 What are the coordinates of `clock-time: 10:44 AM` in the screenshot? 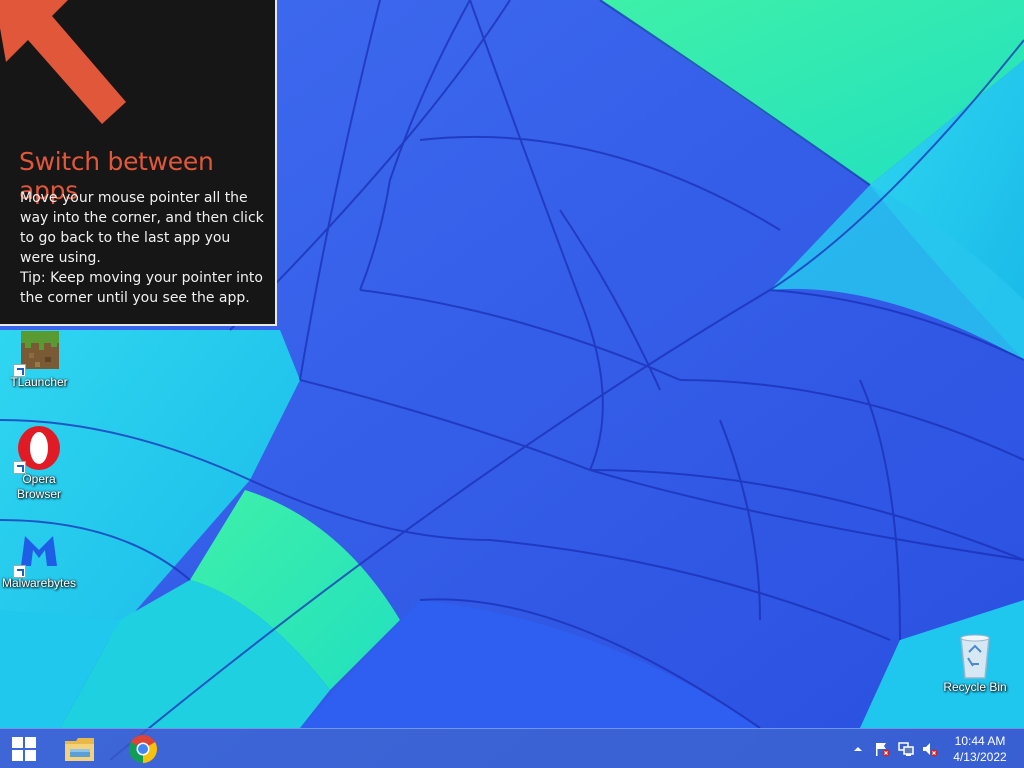 It's located at (980, 741).